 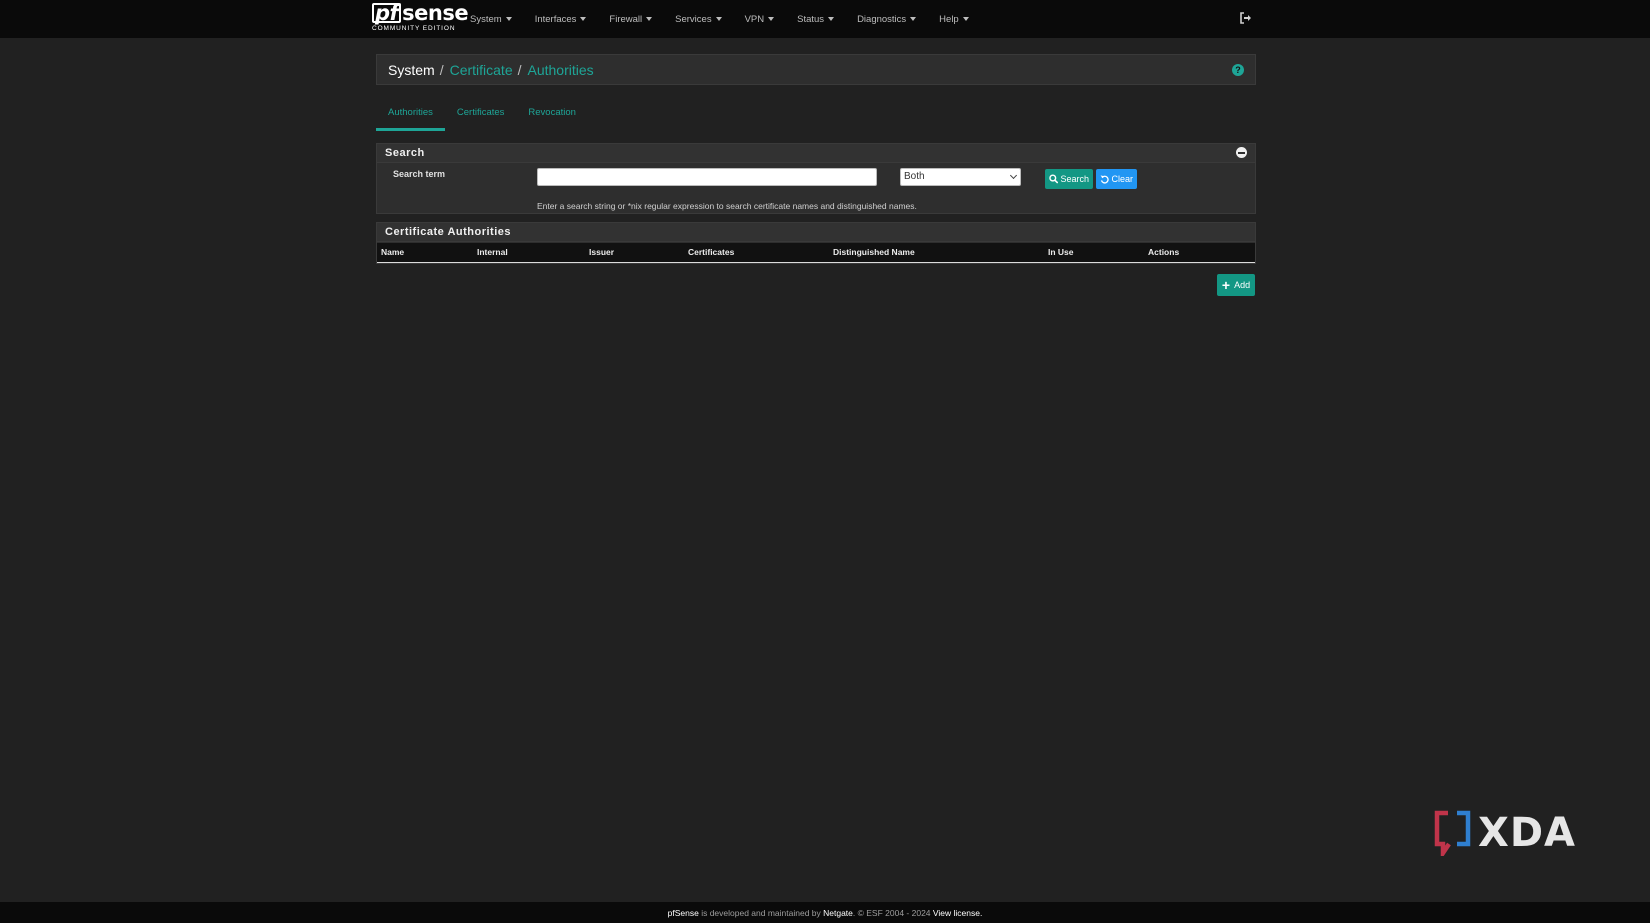 I want to click on column-header-in-use: In Use, so click(x=1061, y=252).